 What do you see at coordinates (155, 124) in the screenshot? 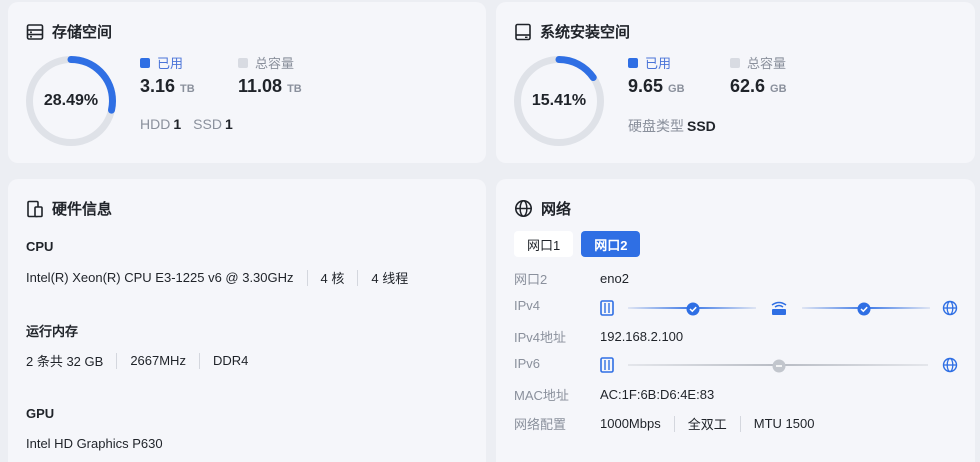
I see `hdd-label: HDD` at bounding box center [155, 124].